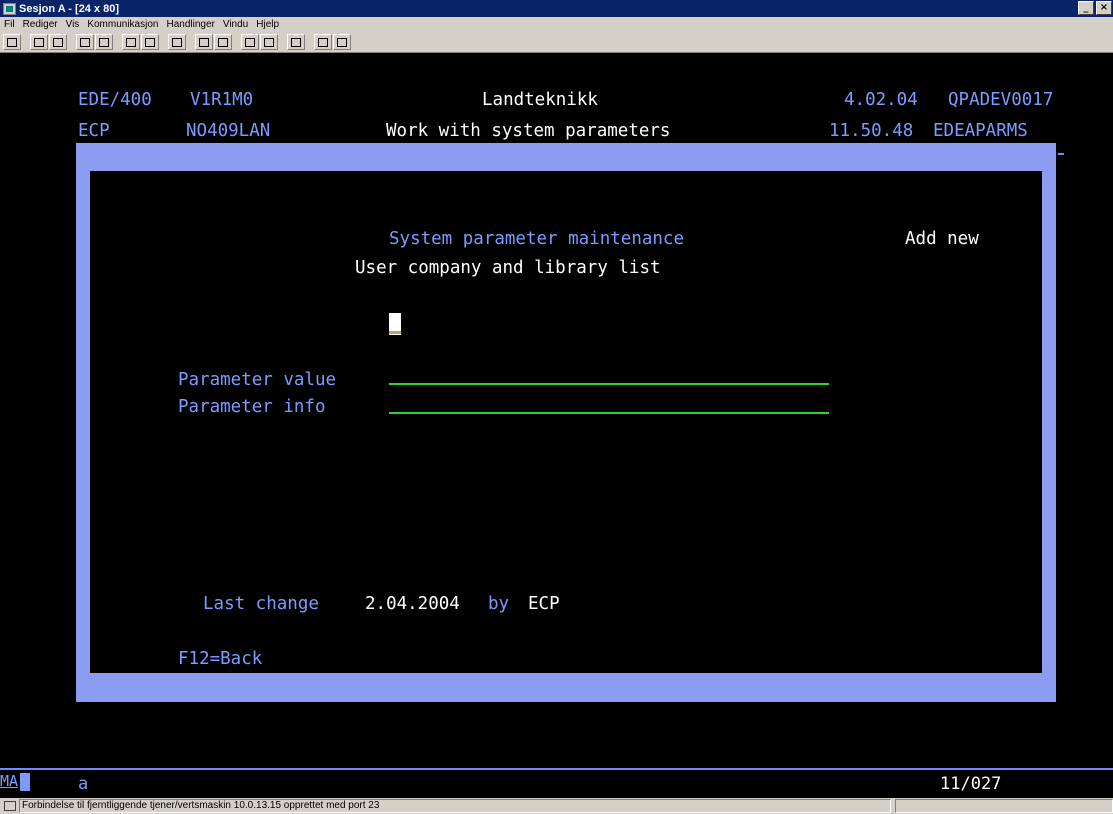 This screenshot has height=814, width=1113. I want to click on disconnect-icon, so click(269, 42).